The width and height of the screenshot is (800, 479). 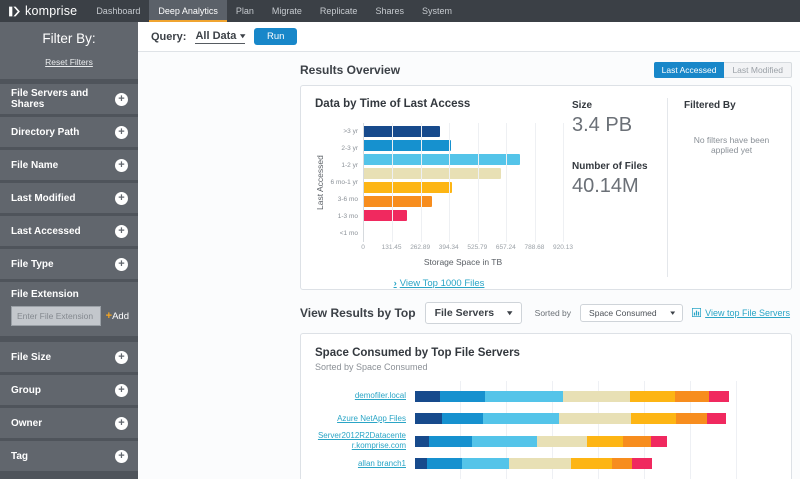 I want to click on nav-item-migrate: Migrate, so click(x=287, y=11).